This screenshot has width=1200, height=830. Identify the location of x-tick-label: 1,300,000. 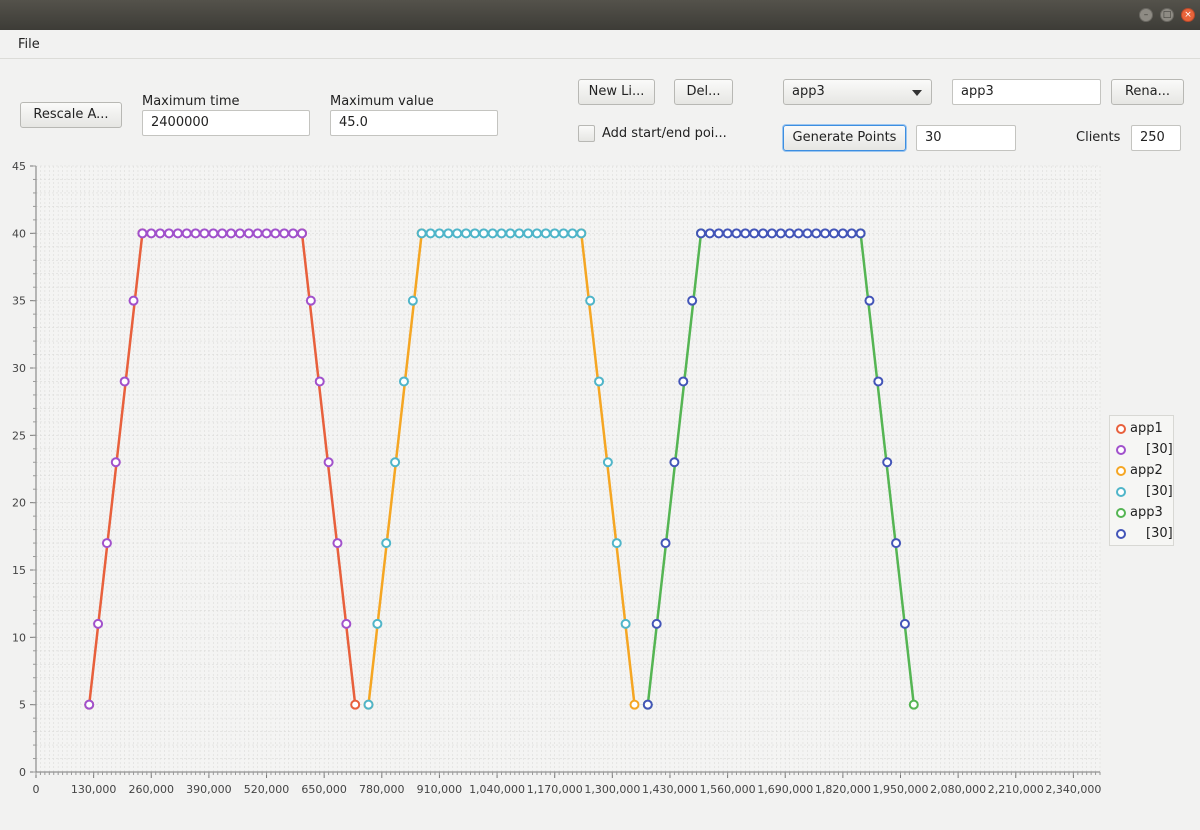
(612, 789).